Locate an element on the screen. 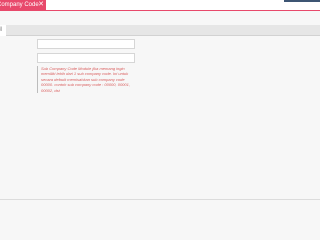  top-right-bar is located at coordinates (302, 1).